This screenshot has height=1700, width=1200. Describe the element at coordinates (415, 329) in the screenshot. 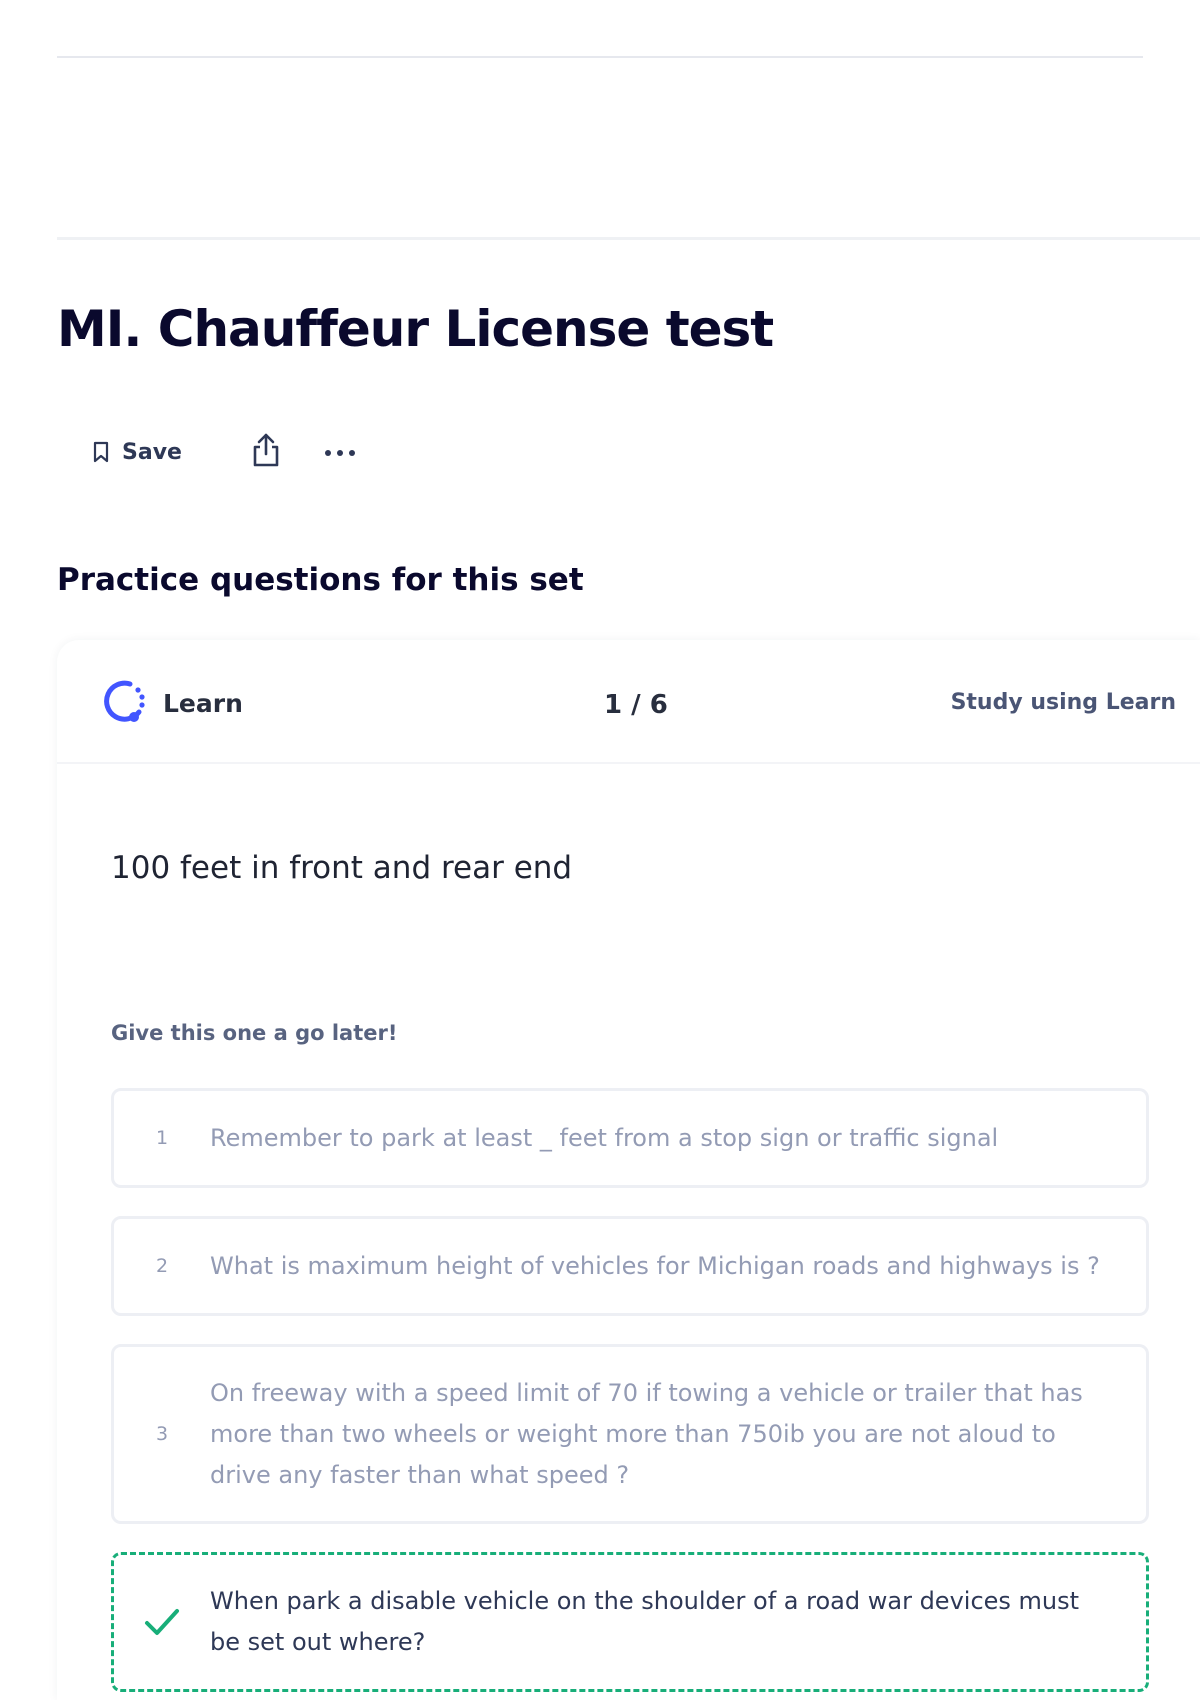

I see `set-title: MI. Chauffeur License test` at that location.